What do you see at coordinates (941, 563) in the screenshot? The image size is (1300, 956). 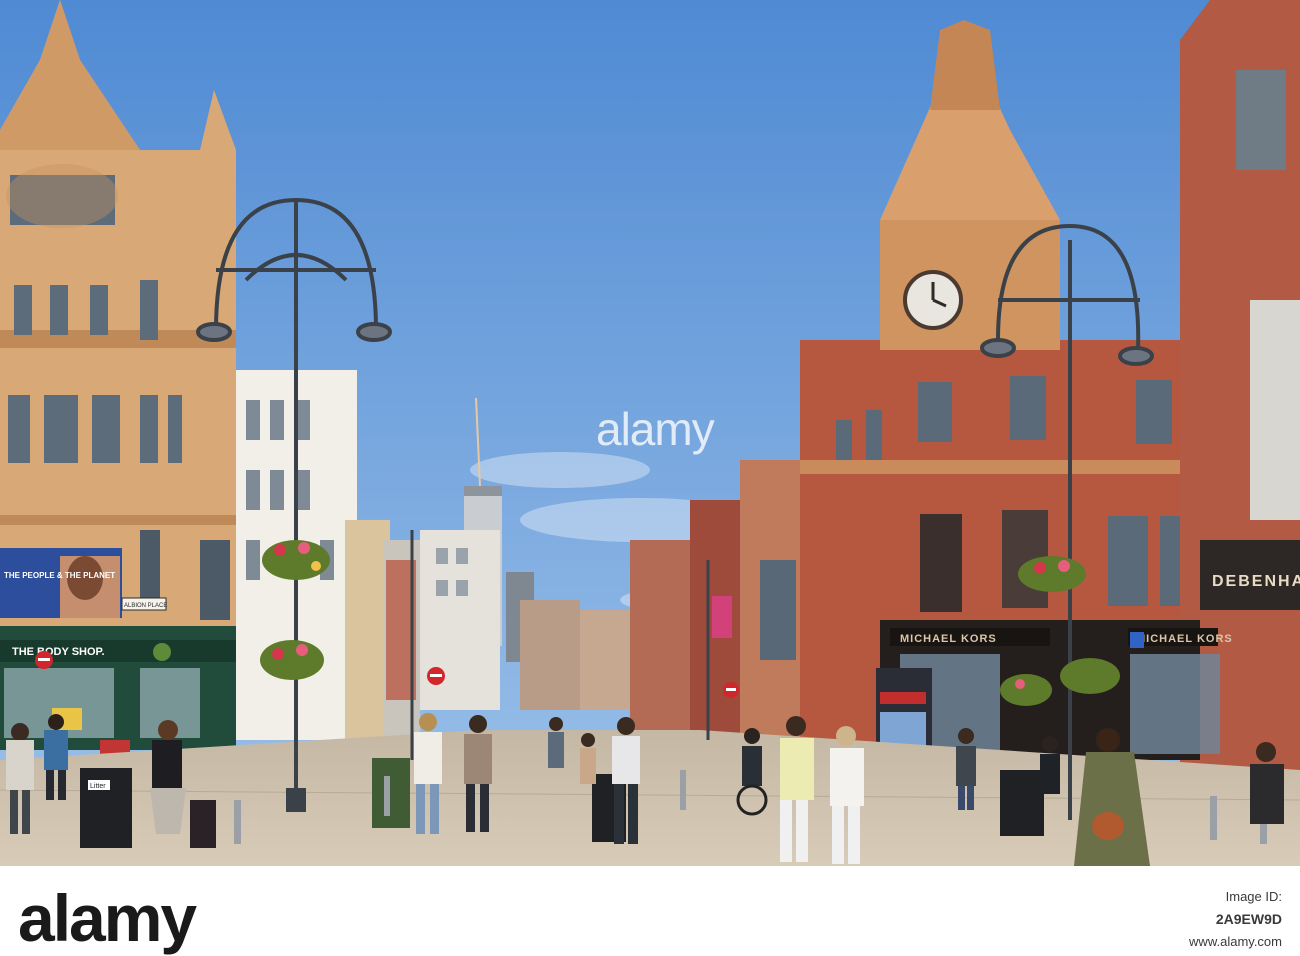 I see `fashion-poster` at bounding box center [941, 563].